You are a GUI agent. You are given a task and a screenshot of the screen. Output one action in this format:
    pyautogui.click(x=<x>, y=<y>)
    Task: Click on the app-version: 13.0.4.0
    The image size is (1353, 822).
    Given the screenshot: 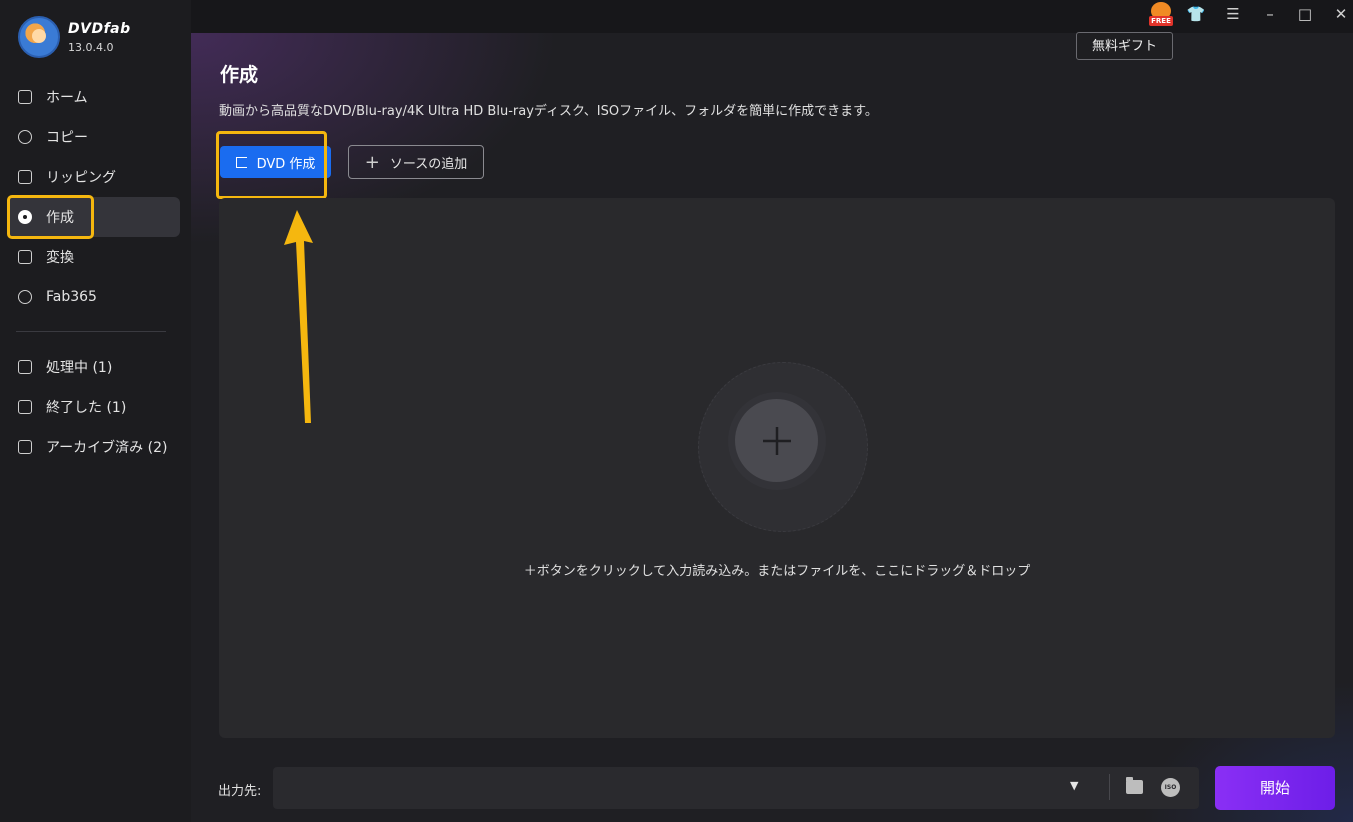 What is the action you would take?
    pyautogui.click(x=91, y=47)
    